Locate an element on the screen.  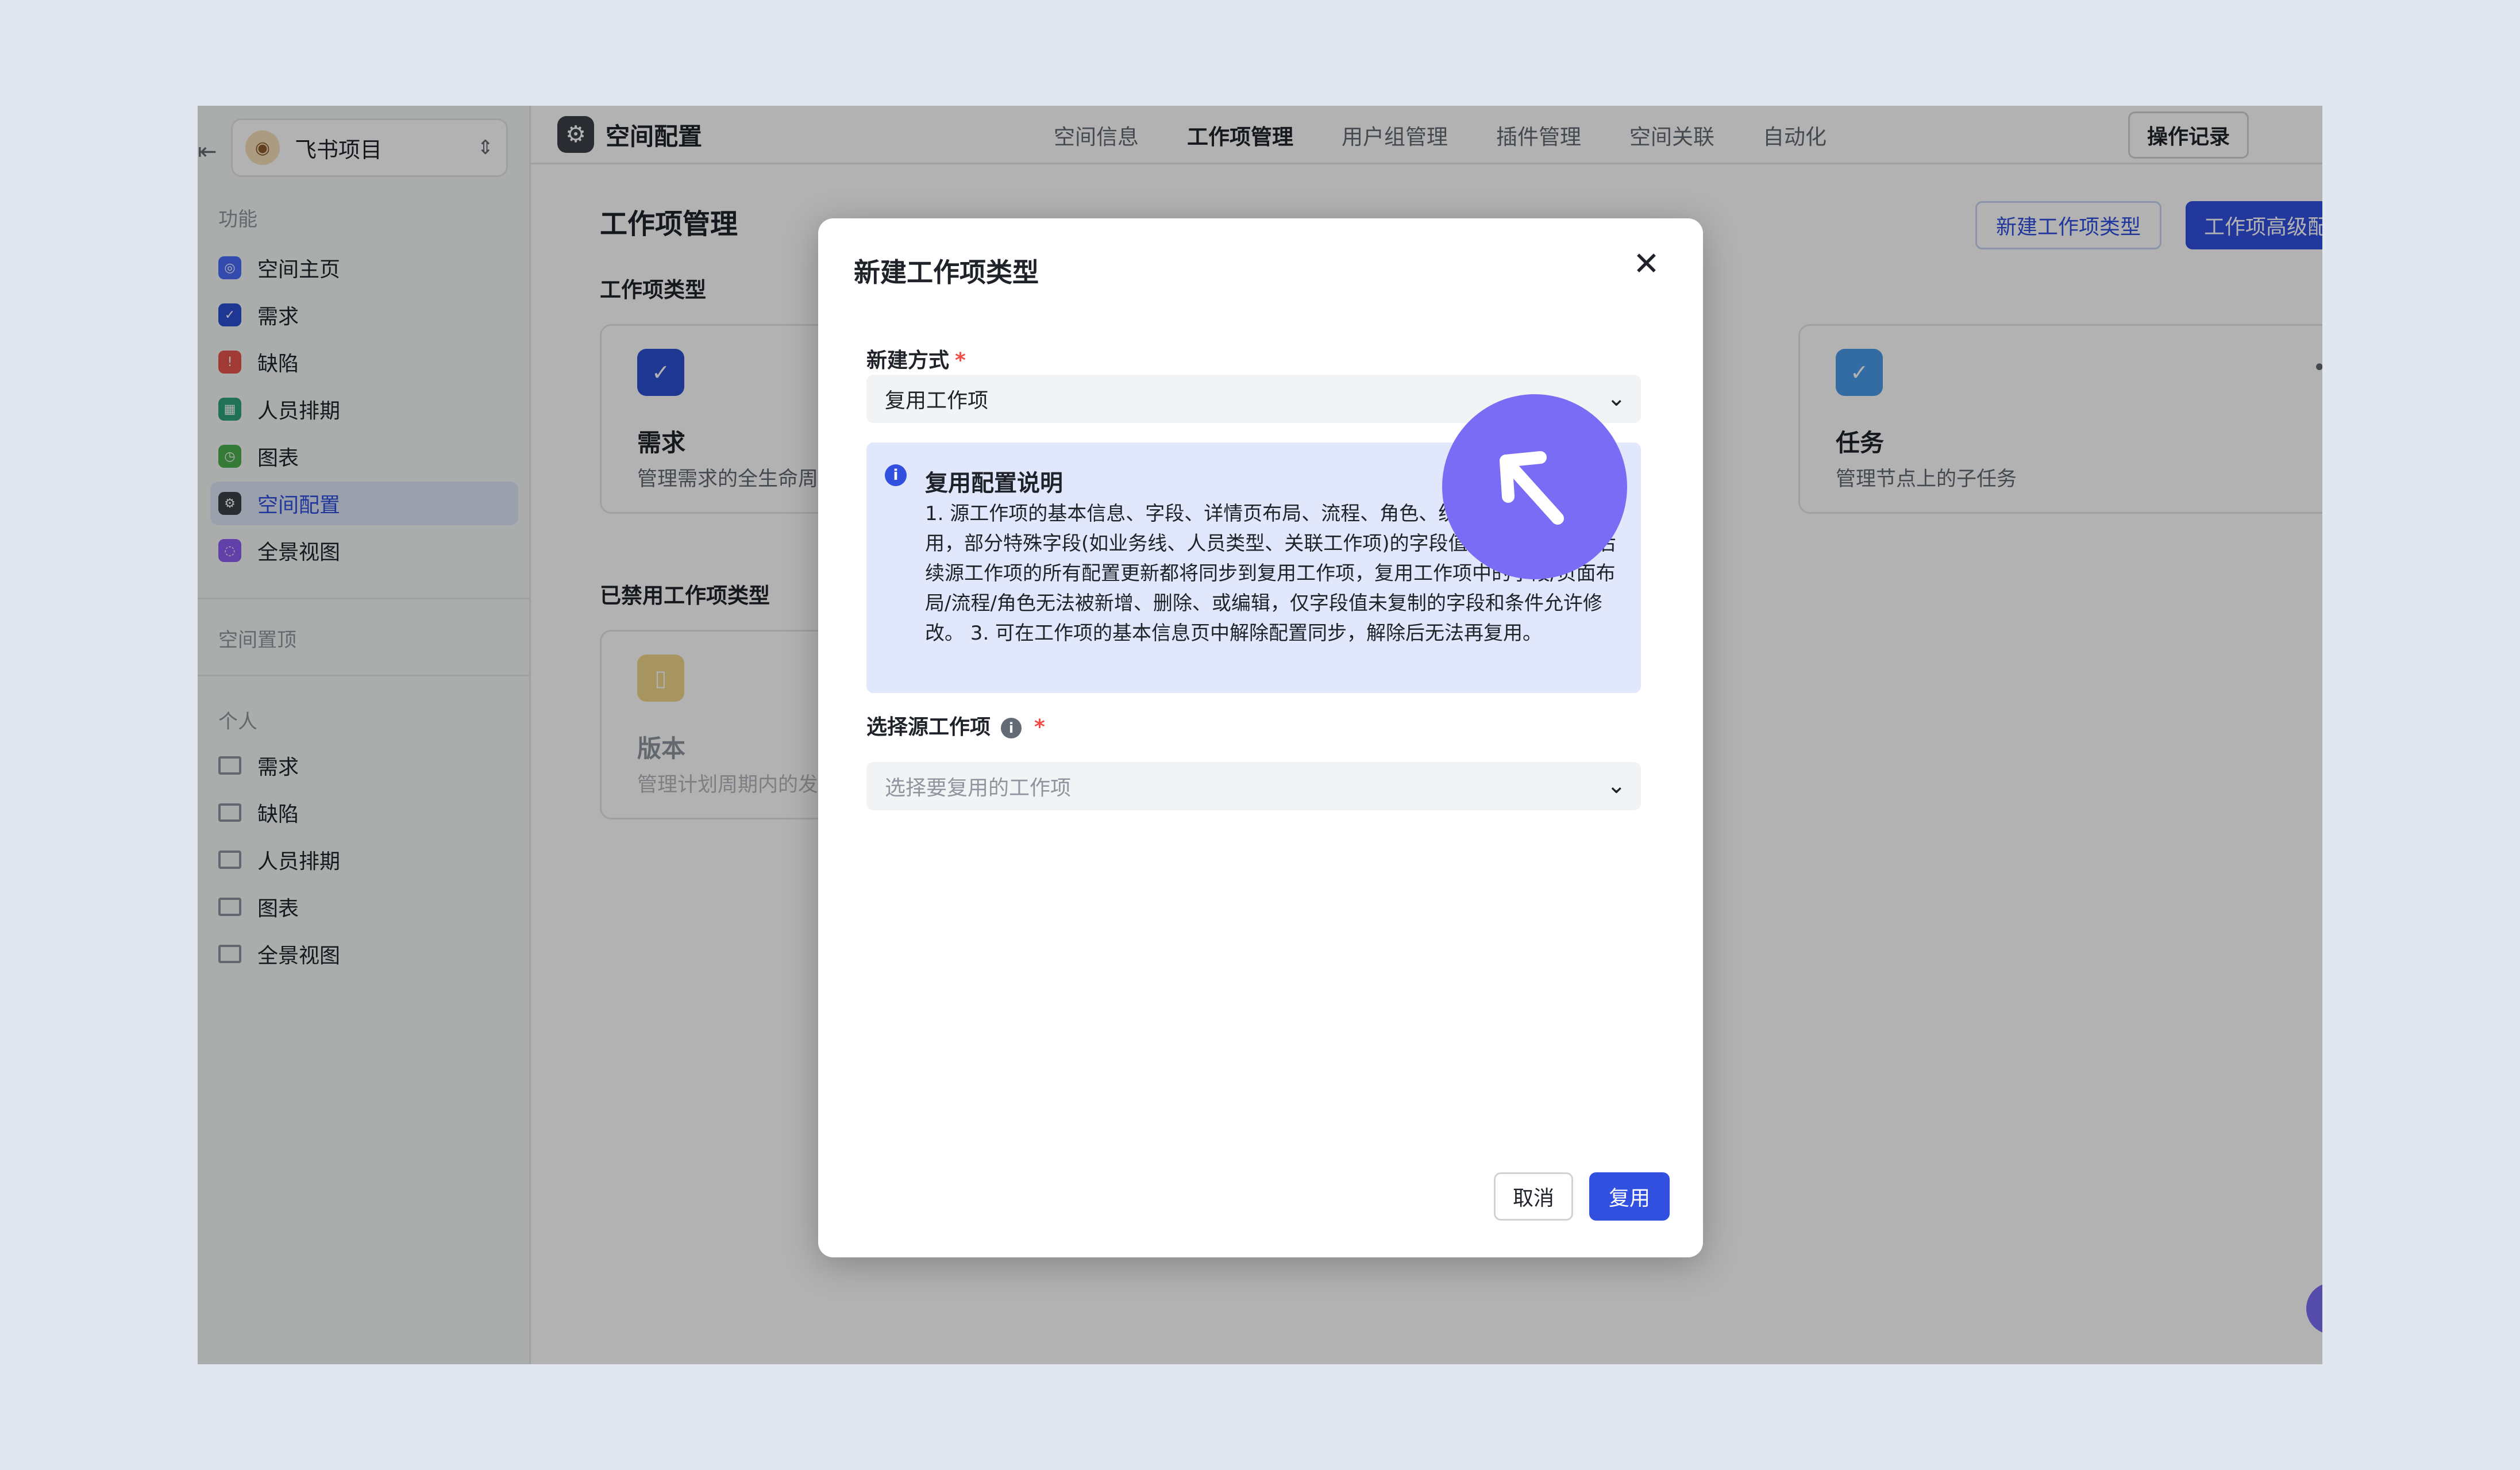
info-icon: i is located at coordinates (896, 475).